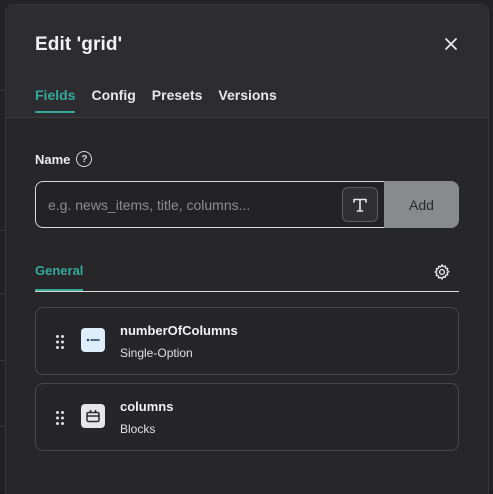 The image size is (493, 494). Describe the element at coordinates (247, 417) in the screenshot. I see `field-card-columns: columns Blocks` at that location.